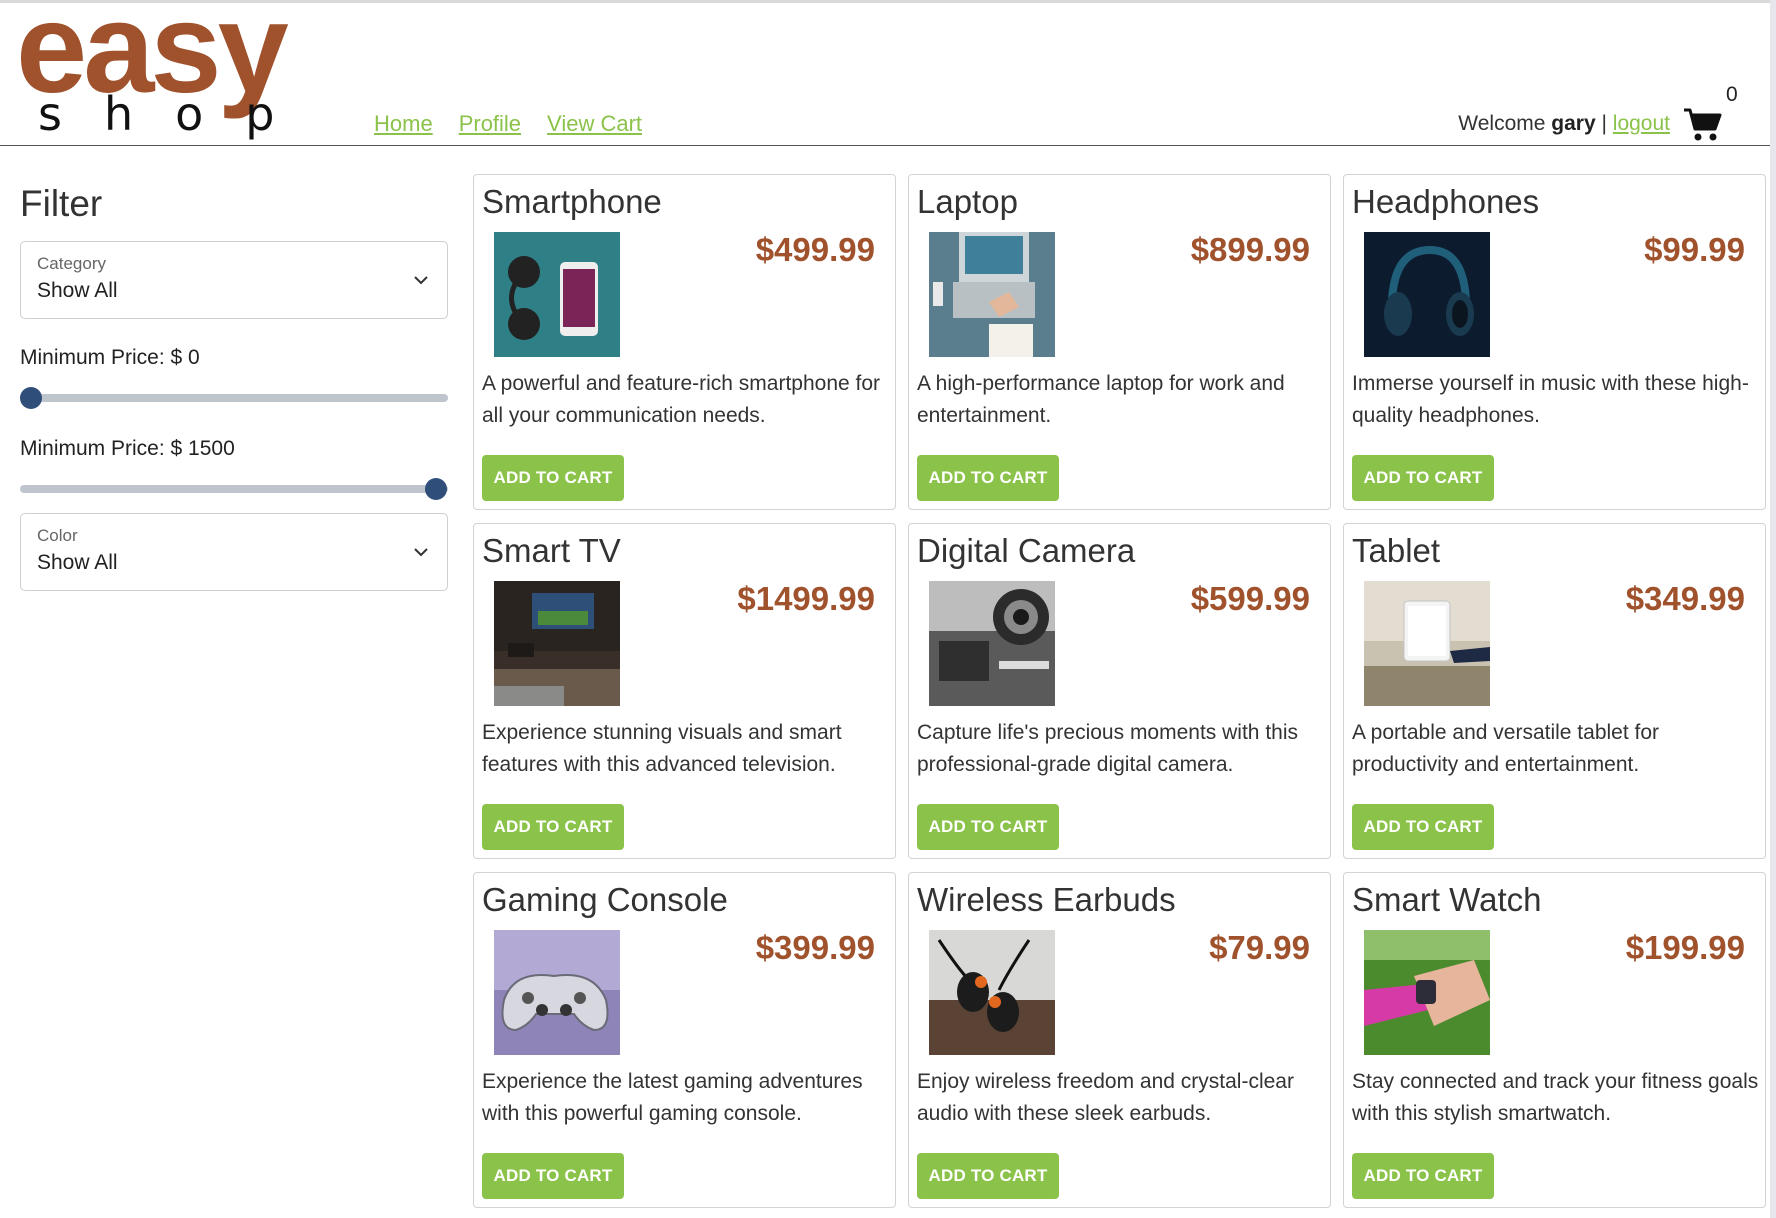 This screenshot has width=1776, height=1218. I want to click on min-price-slider-track, so click(234, 398).